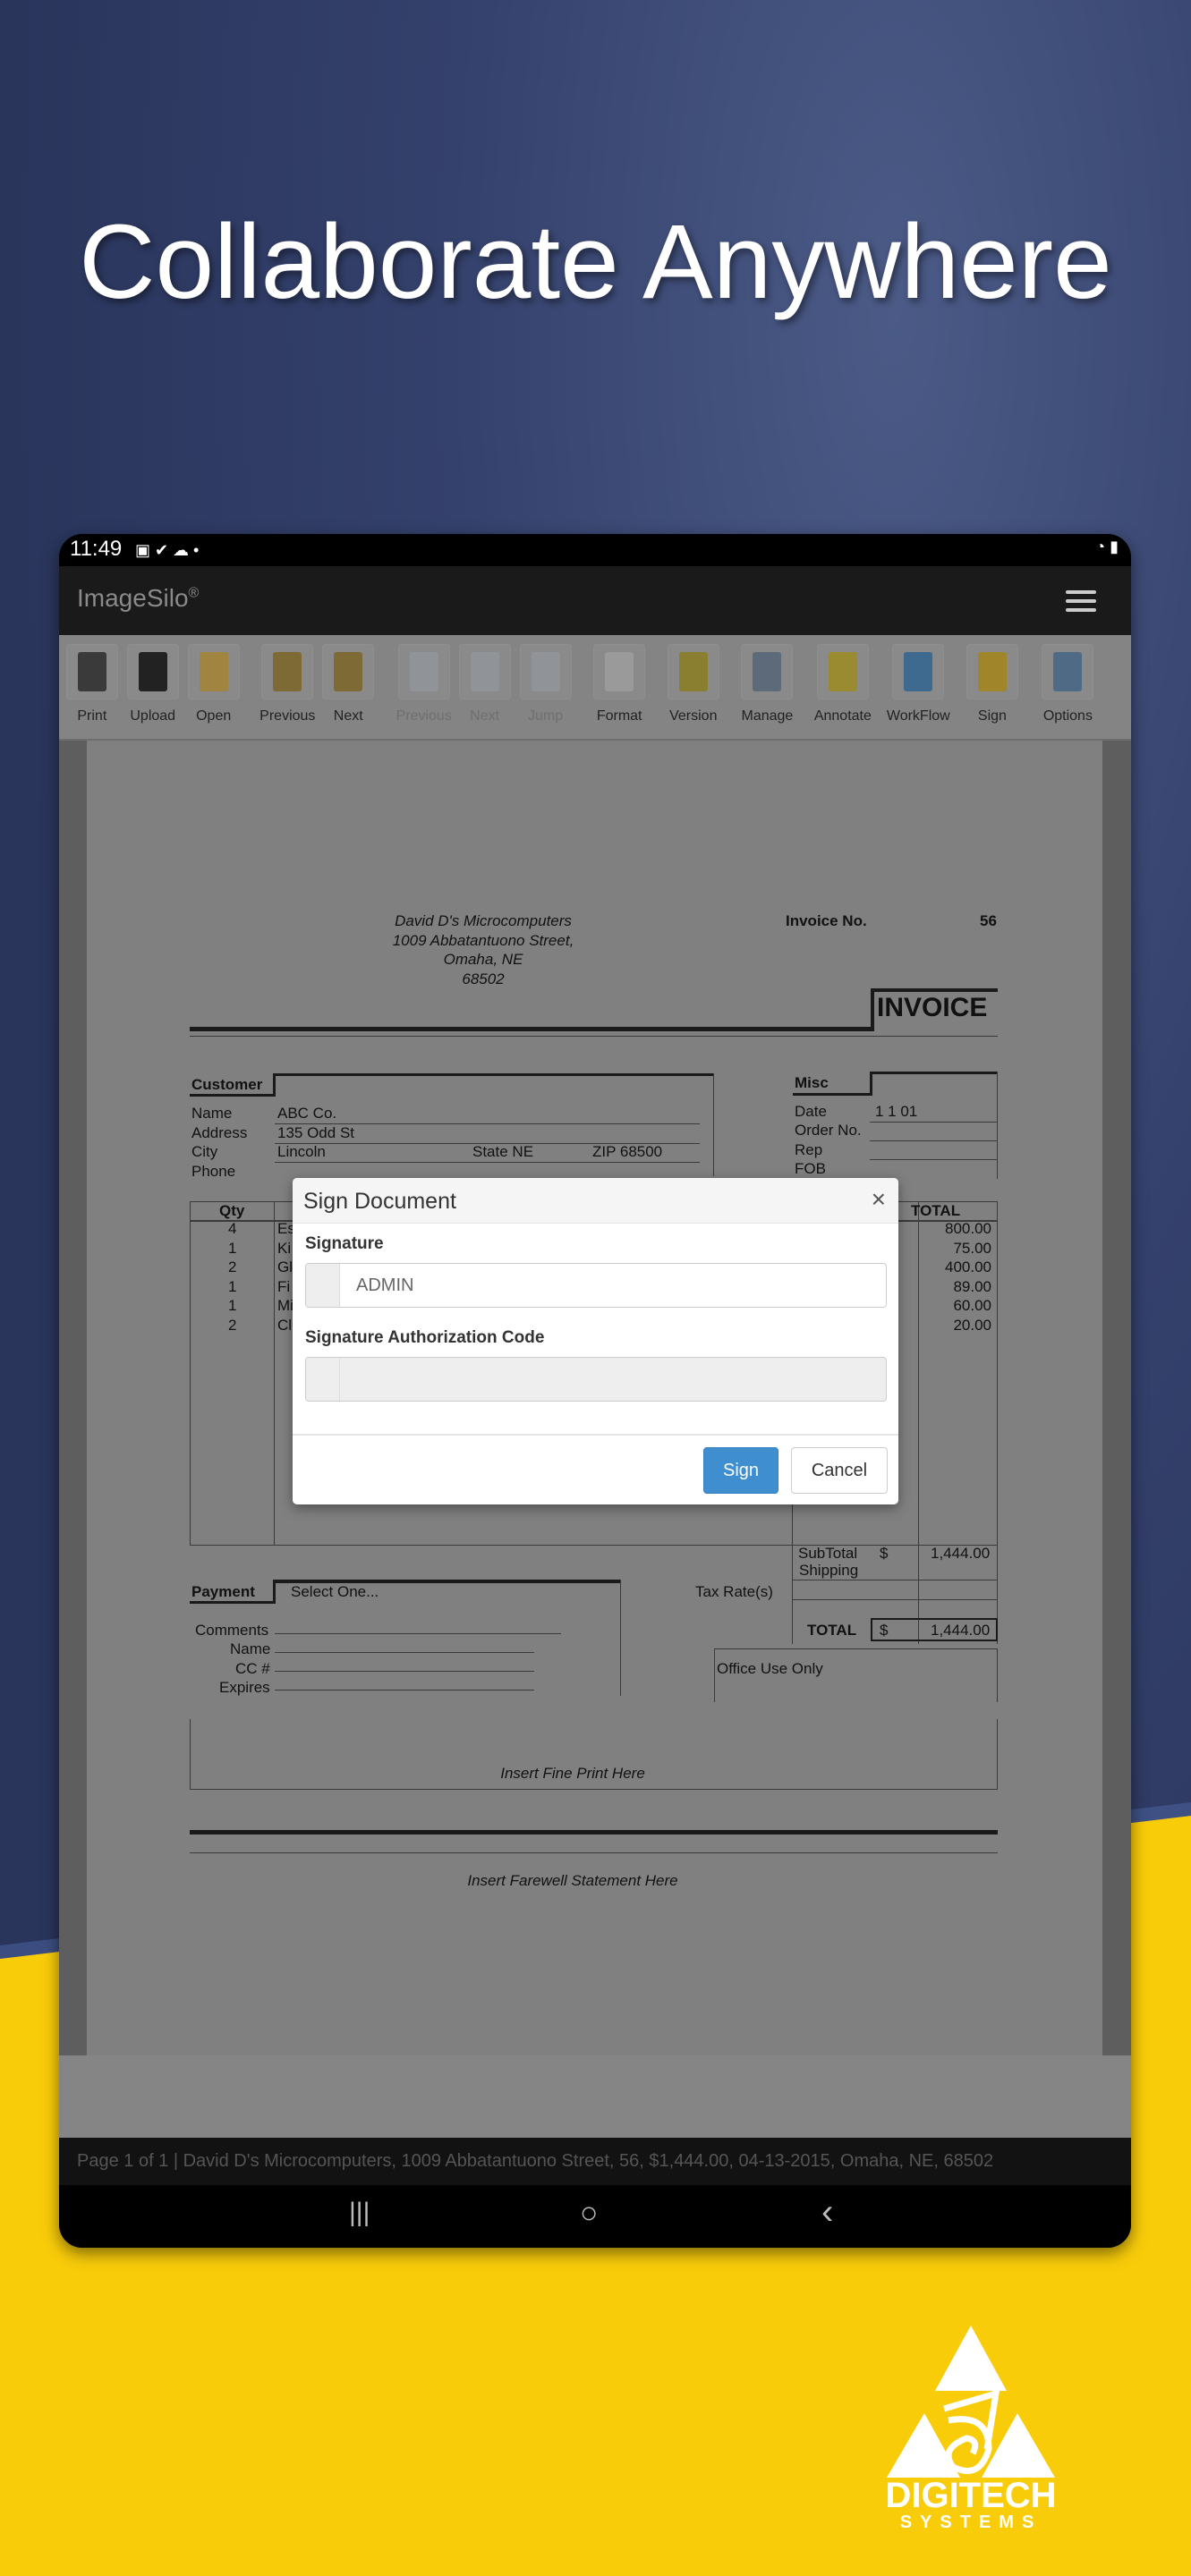  I want to click on folder-open-icon, so click(213, 671).